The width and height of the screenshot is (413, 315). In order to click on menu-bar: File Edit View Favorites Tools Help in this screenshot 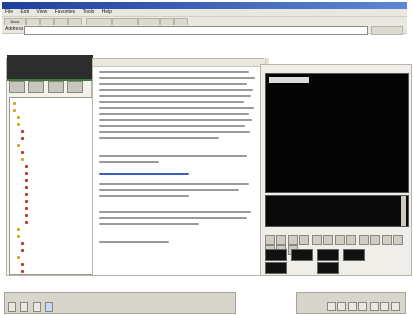, I will do `click(204, 12)`.